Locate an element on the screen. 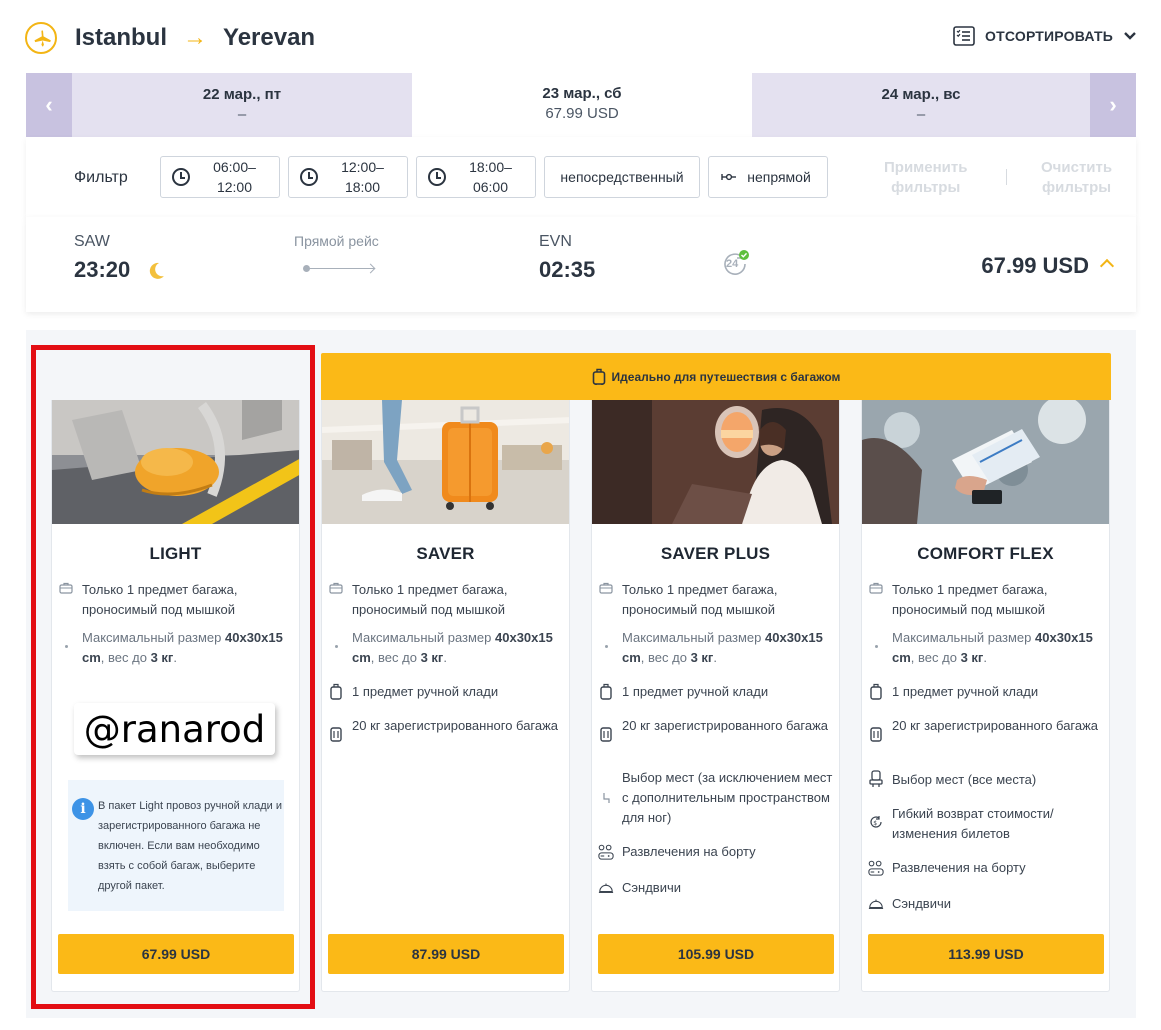 The width and height of the screenshot is (1161, 1030). clock-icon is located at coordinates (309, 177).